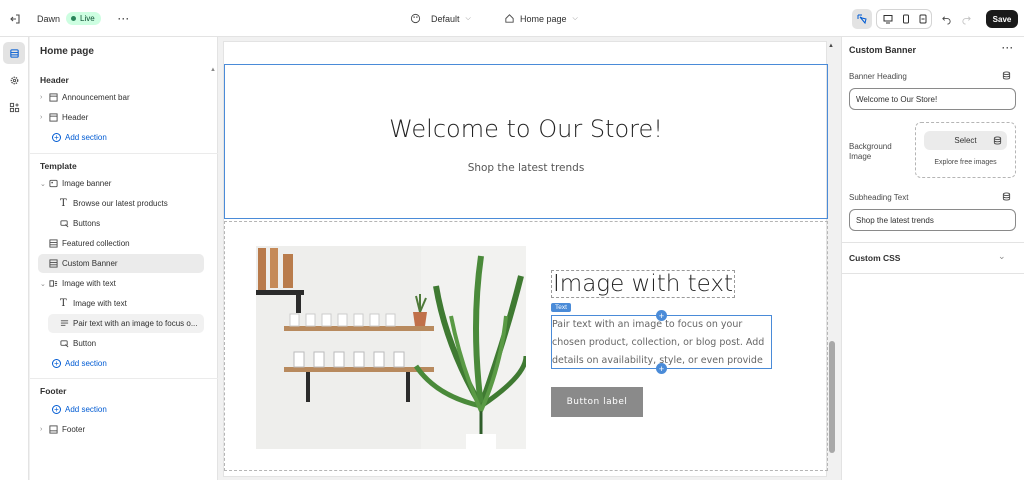 The height and width of the screenshot is (480, 1024). I want to click on add-section-header-button: + Add section, so click(79, 137).